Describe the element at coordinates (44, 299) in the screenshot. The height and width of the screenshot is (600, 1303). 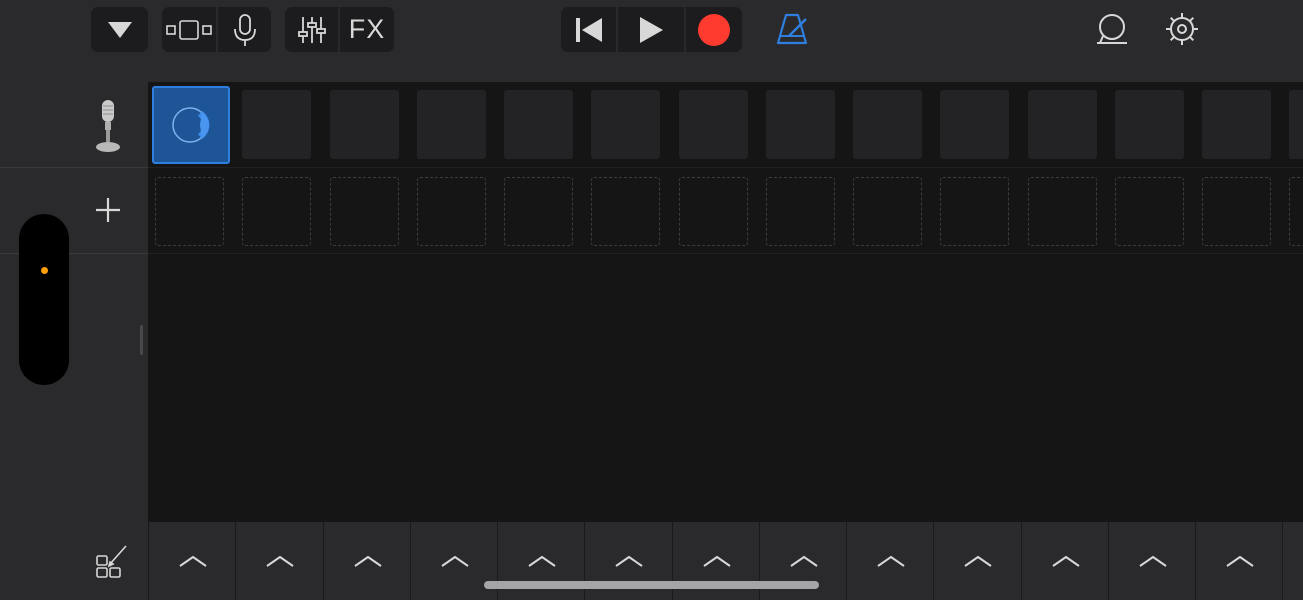
I see `level-meter` at that location.